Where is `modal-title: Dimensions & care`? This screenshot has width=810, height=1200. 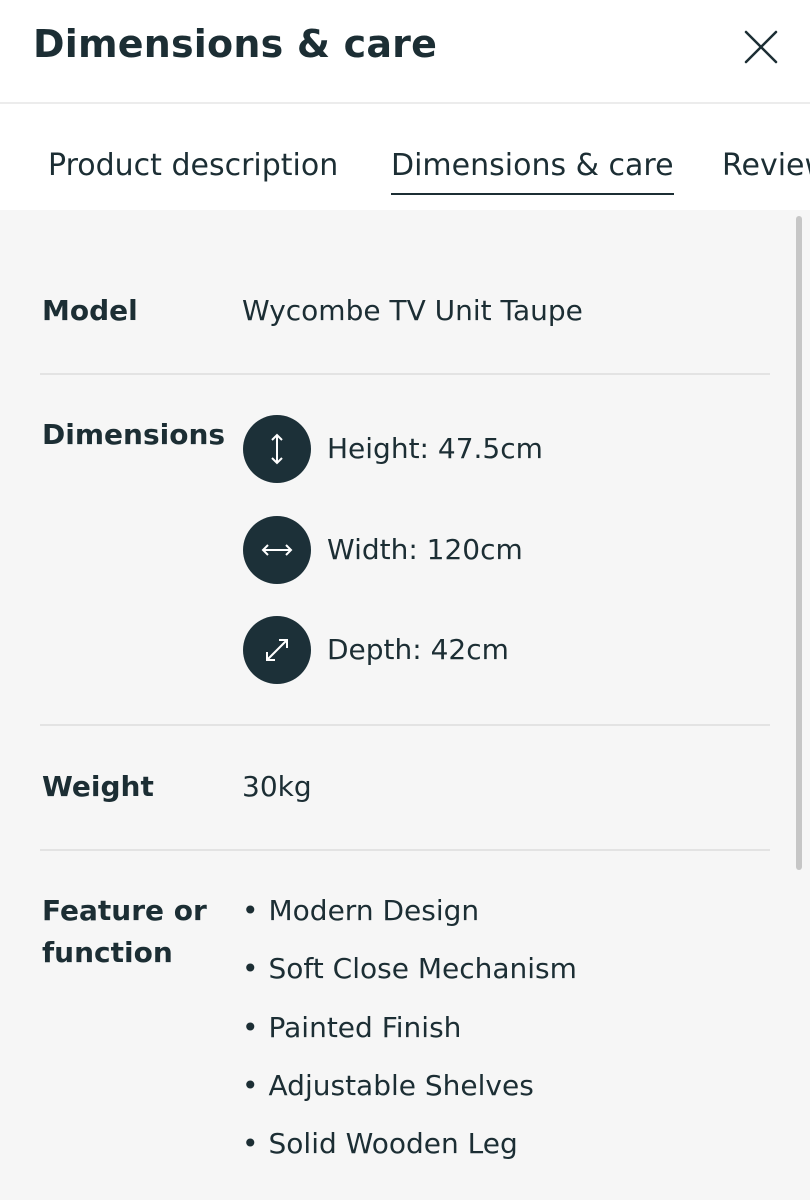
modal-title: Dimensions & care is located at coordinates (235, 44).